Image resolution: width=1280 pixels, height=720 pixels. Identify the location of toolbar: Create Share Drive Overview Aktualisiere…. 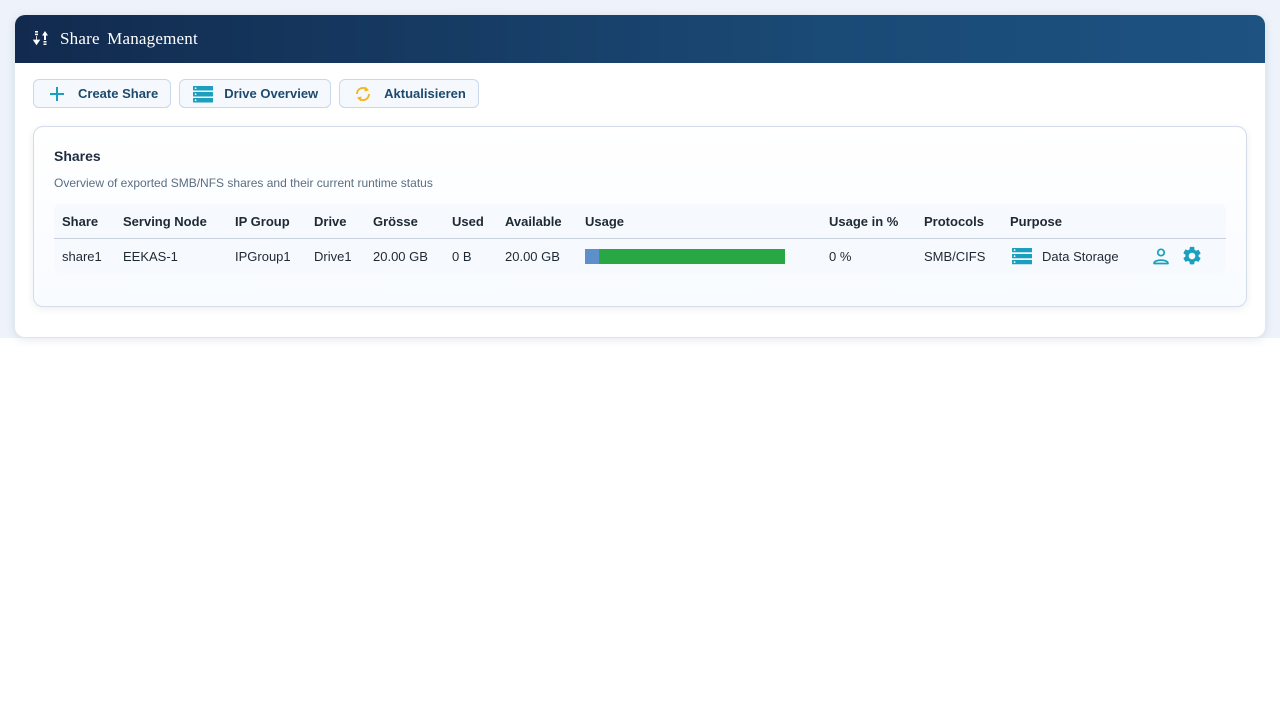
(256, 93).